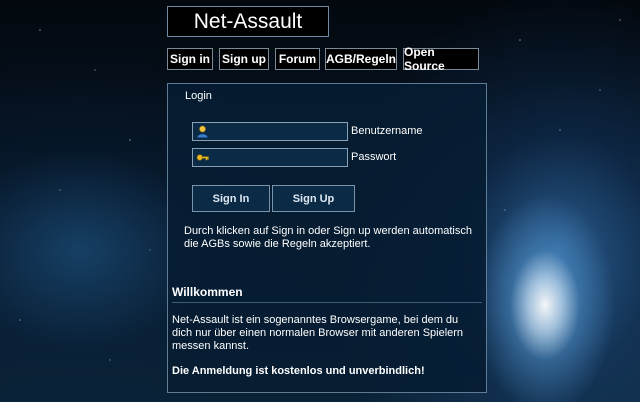  I want to click on welcome-heading: Willkommen, so click(207, 292).